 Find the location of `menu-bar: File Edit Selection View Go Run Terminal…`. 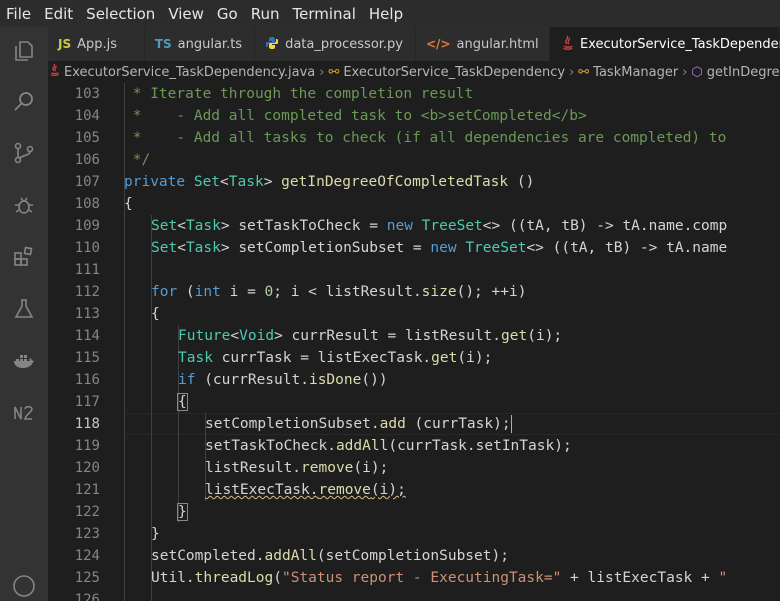

menu-bar: File Edit Selection View Go Run Terminal… is located at coordinates (390, 13).